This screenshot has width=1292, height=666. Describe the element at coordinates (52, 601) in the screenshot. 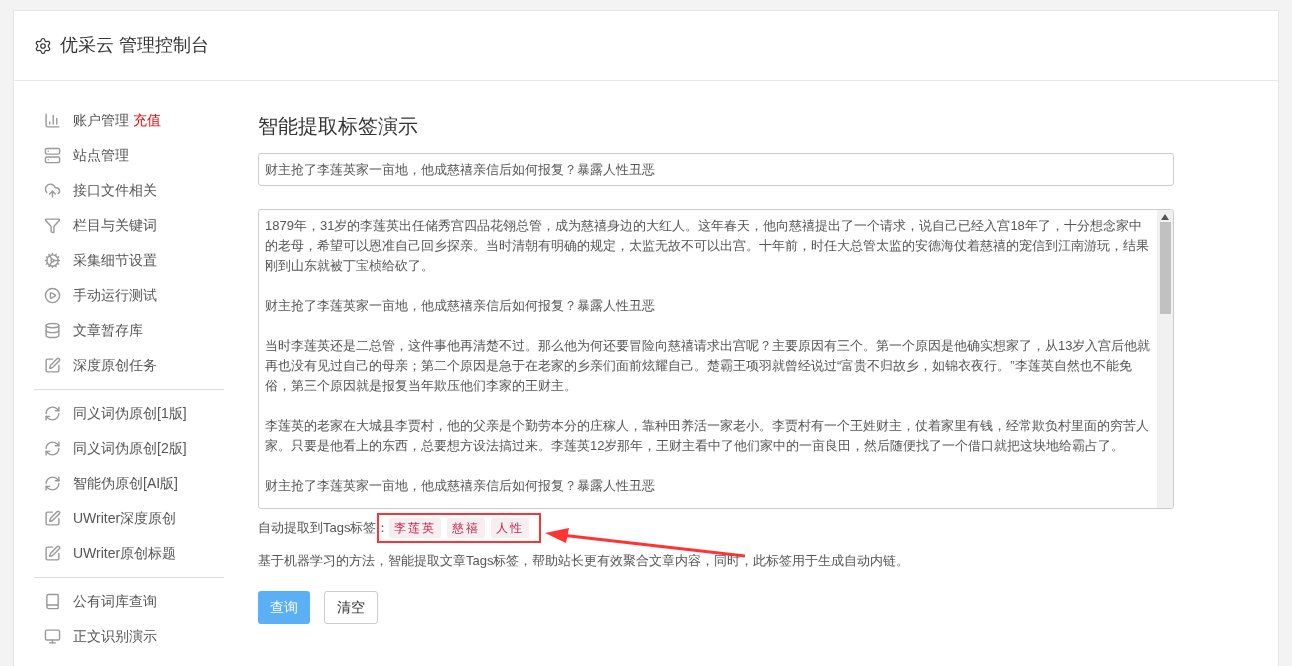

I see `book-icon` at that location.